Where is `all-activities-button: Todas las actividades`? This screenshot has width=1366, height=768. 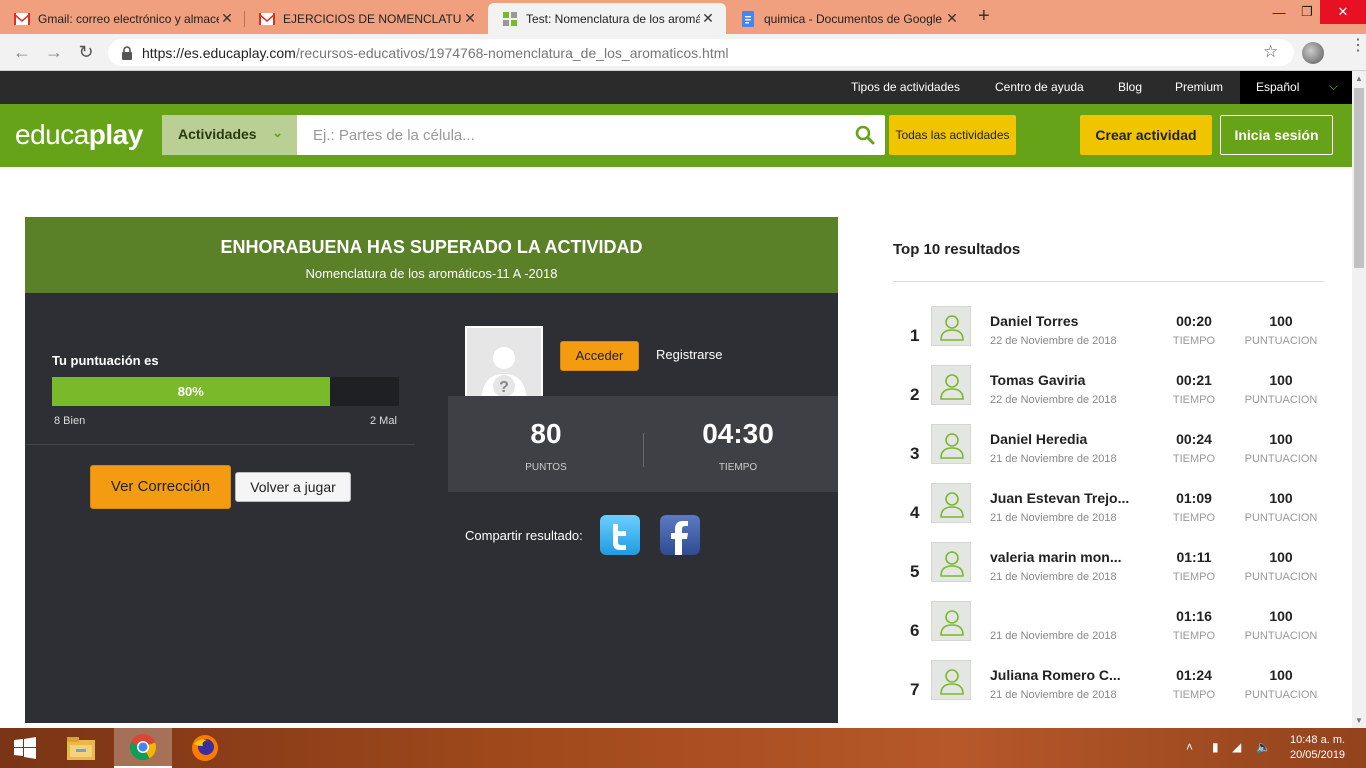
all-activities-button: Todas las actividades is located at coordinates (952, 135).